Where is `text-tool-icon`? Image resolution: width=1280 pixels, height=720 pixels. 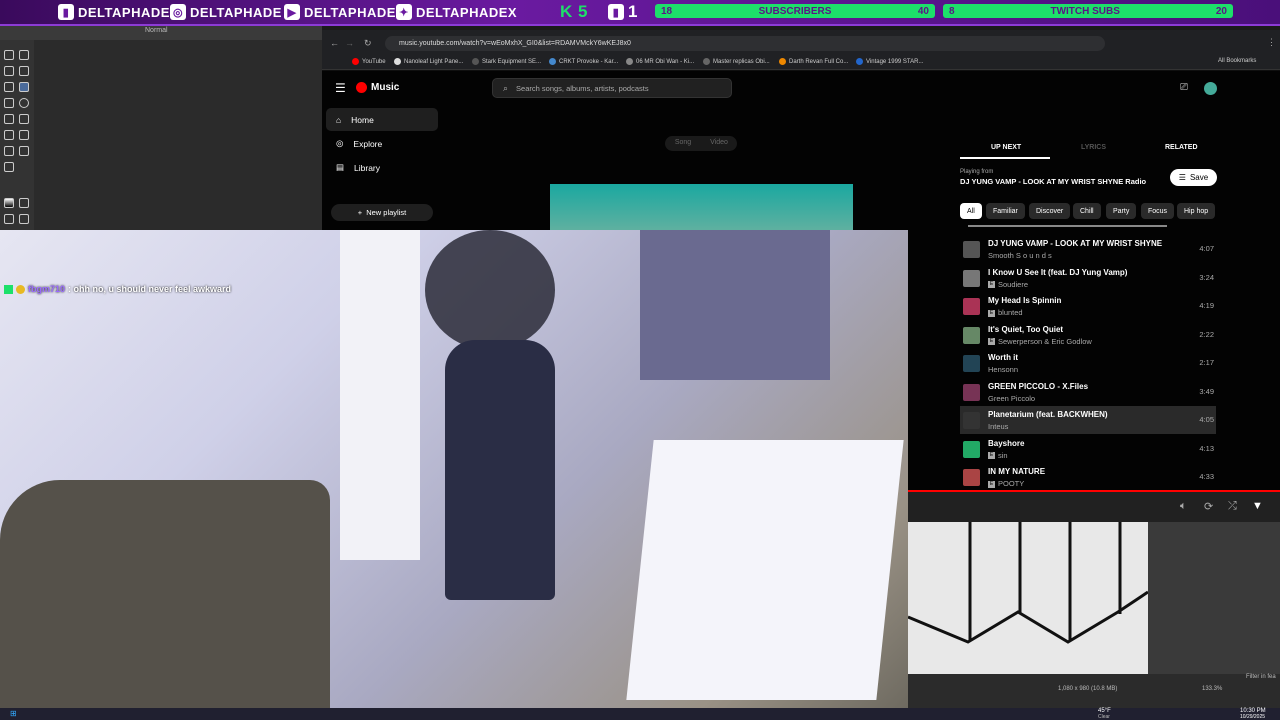 text-tool-icon is located at coordinates (24, 55).